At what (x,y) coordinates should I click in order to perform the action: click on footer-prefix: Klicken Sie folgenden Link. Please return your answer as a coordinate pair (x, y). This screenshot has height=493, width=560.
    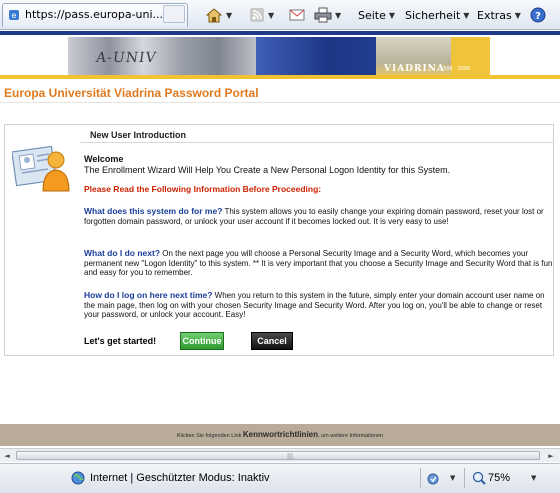
    Looking at the image, I should click on (209, 436).